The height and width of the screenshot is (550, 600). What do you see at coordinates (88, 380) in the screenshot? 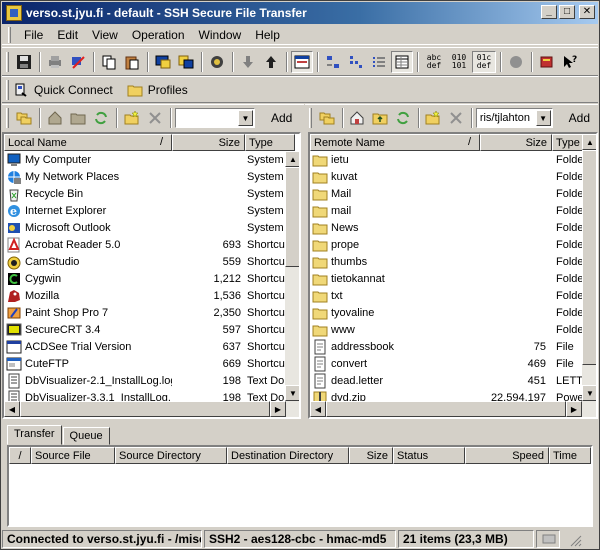
I see `file-name-cell: DbVisualizer-2.1_InstallLog.log` at bounding box center [88, 380].